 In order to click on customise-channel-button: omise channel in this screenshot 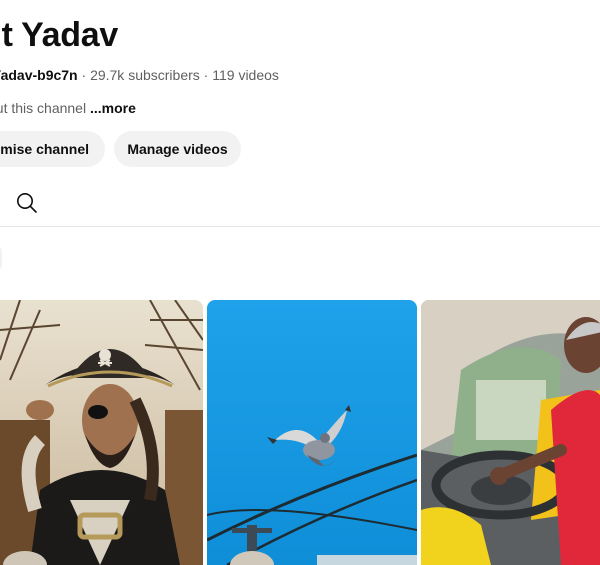, I will do `click(52, 149)`.